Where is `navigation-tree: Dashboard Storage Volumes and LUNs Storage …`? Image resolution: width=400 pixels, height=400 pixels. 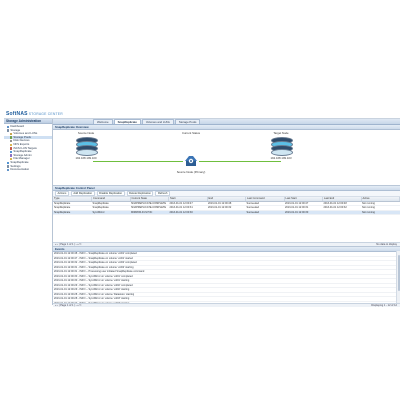 navigation-tree: Dashboard Storage Volumes and LUNs Storage … is located at coordinates (28, 148).